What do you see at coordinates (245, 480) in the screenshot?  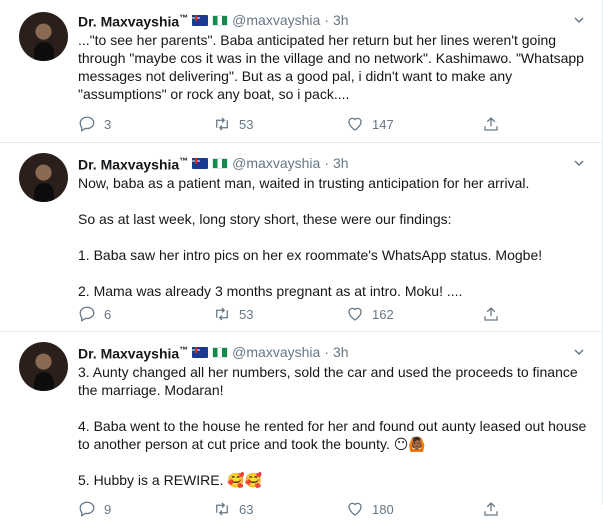 I see `emoji: 🥰🥰` at bounding box center [245, 480].